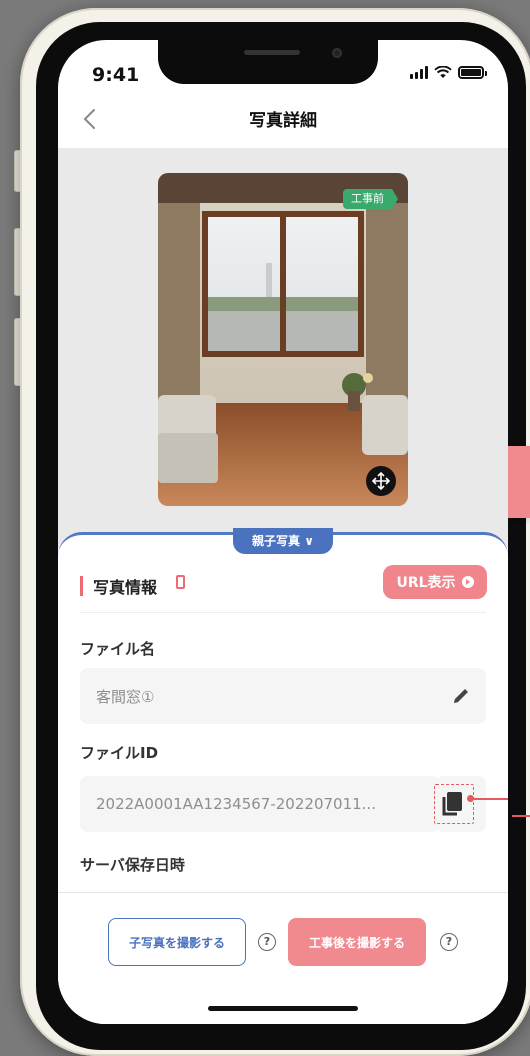 This screenshot has height=1056, width=530. I want to click on file-name-value: 客間窓①, so click(125, 696).